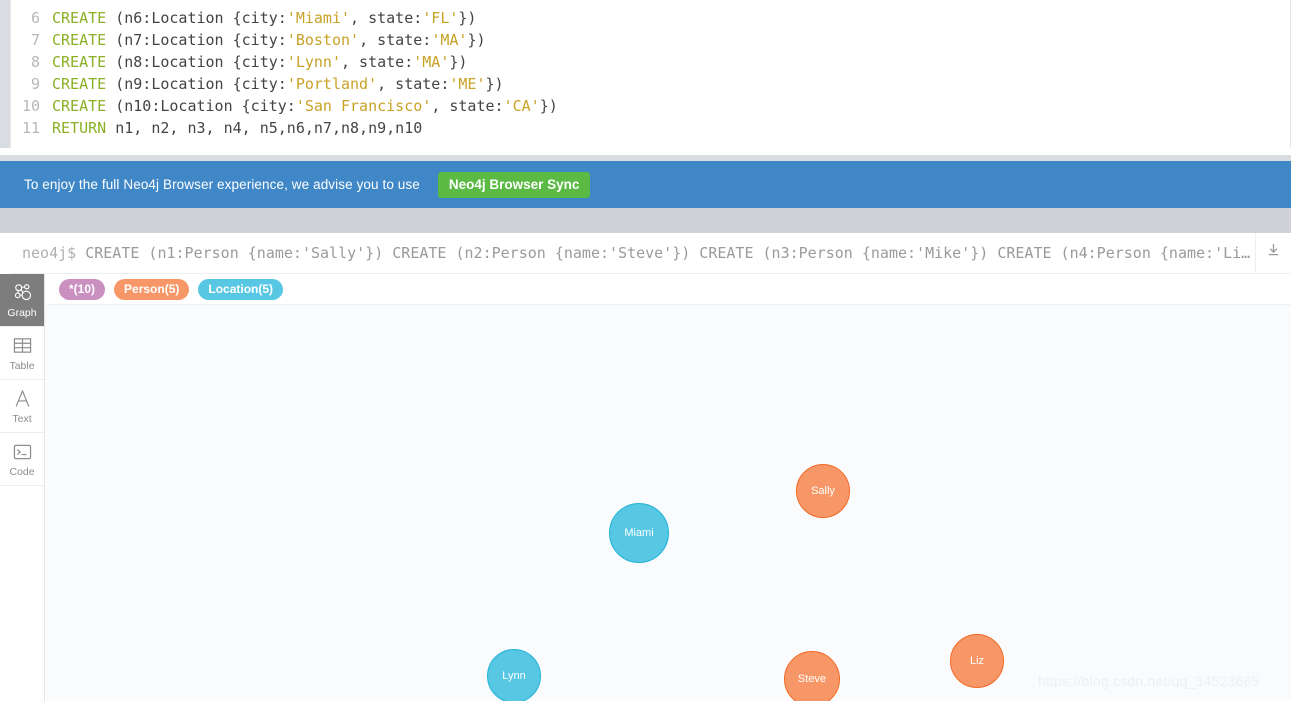  What do you see at coordinates (30, 128) in the screenshot?
I see `line-number: 11` at bounding box center [30, 128].